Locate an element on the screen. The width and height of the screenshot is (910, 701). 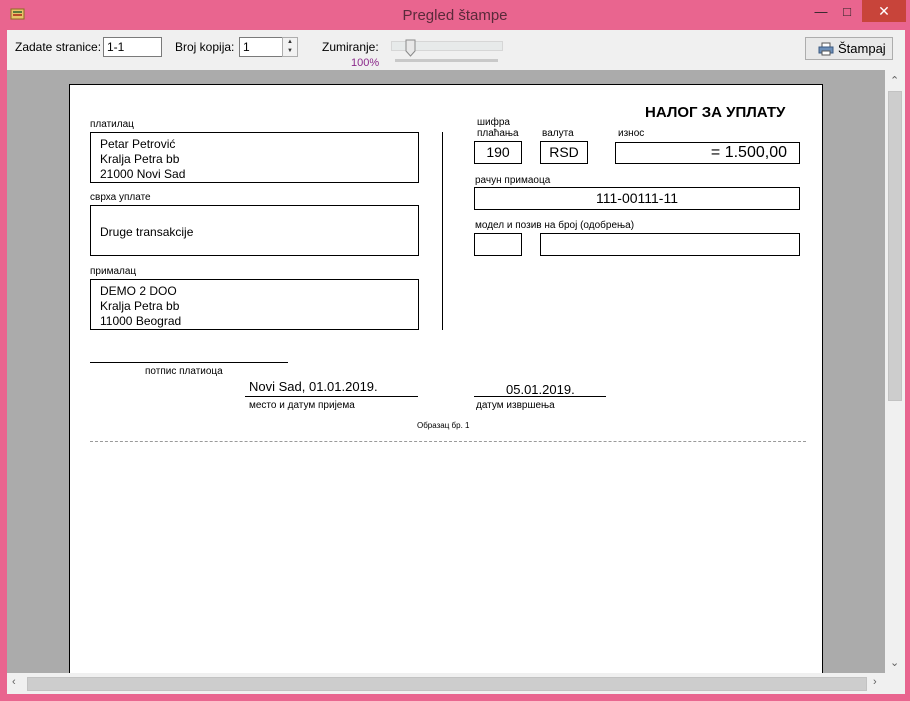
payment-code-label-2: плаћања is located at coordinates (498, 133).